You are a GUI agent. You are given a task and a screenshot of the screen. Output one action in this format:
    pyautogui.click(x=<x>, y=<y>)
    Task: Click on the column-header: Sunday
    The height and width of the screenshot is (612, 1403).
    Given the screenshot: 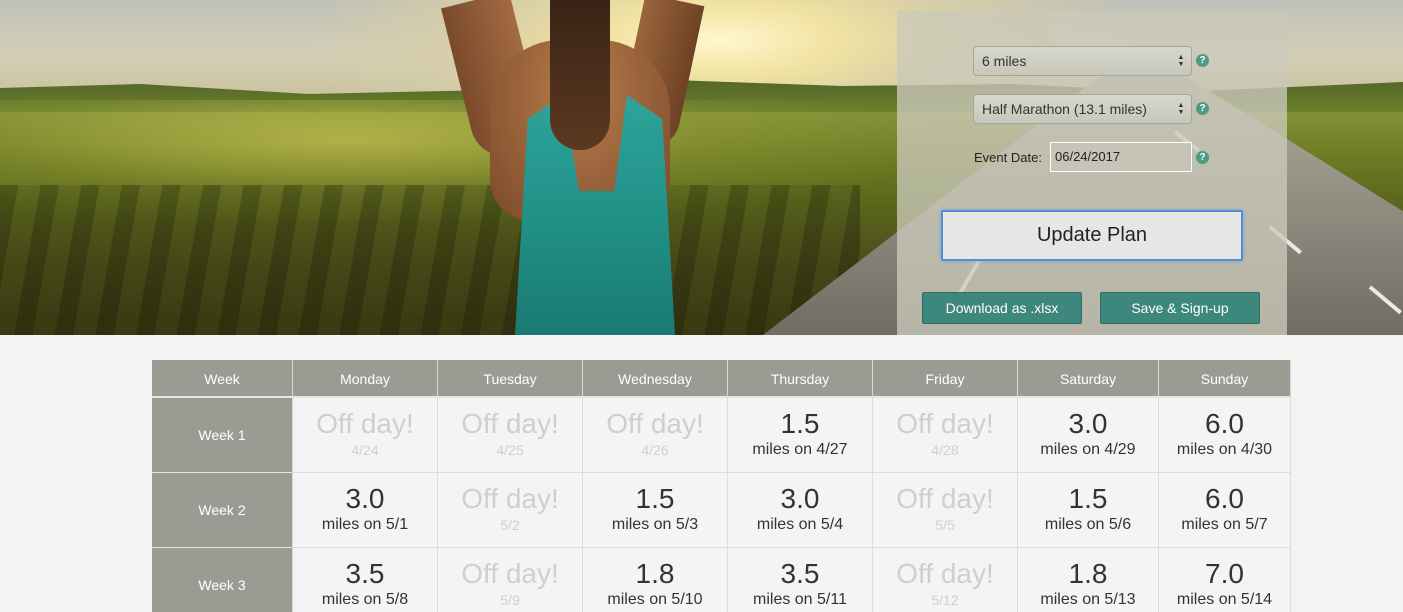 What is the action you would take?
    pyautogui.click(x=1225, y=379)
    